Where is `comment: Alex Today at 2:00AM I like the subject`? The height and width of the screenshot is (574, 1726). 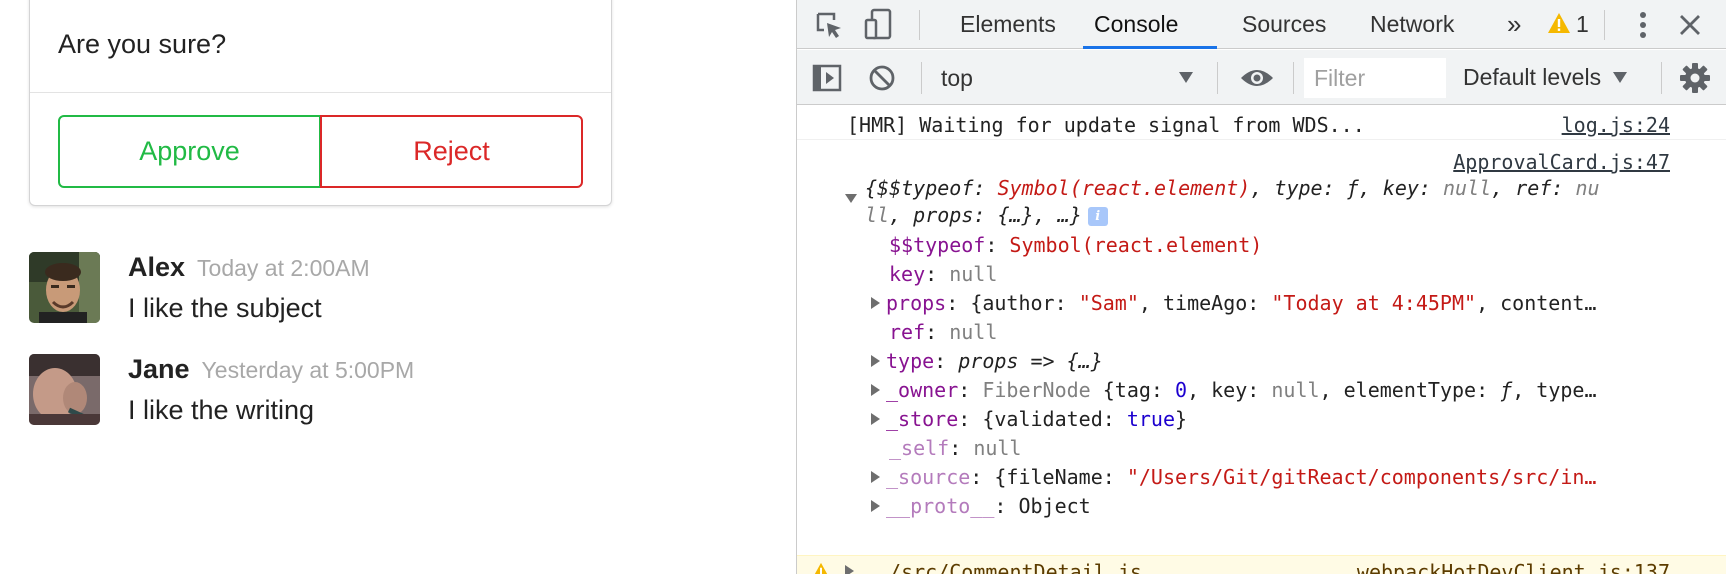
comment: Alex Today at 2:00AM I like the subject is located at coordinates (199, 288).